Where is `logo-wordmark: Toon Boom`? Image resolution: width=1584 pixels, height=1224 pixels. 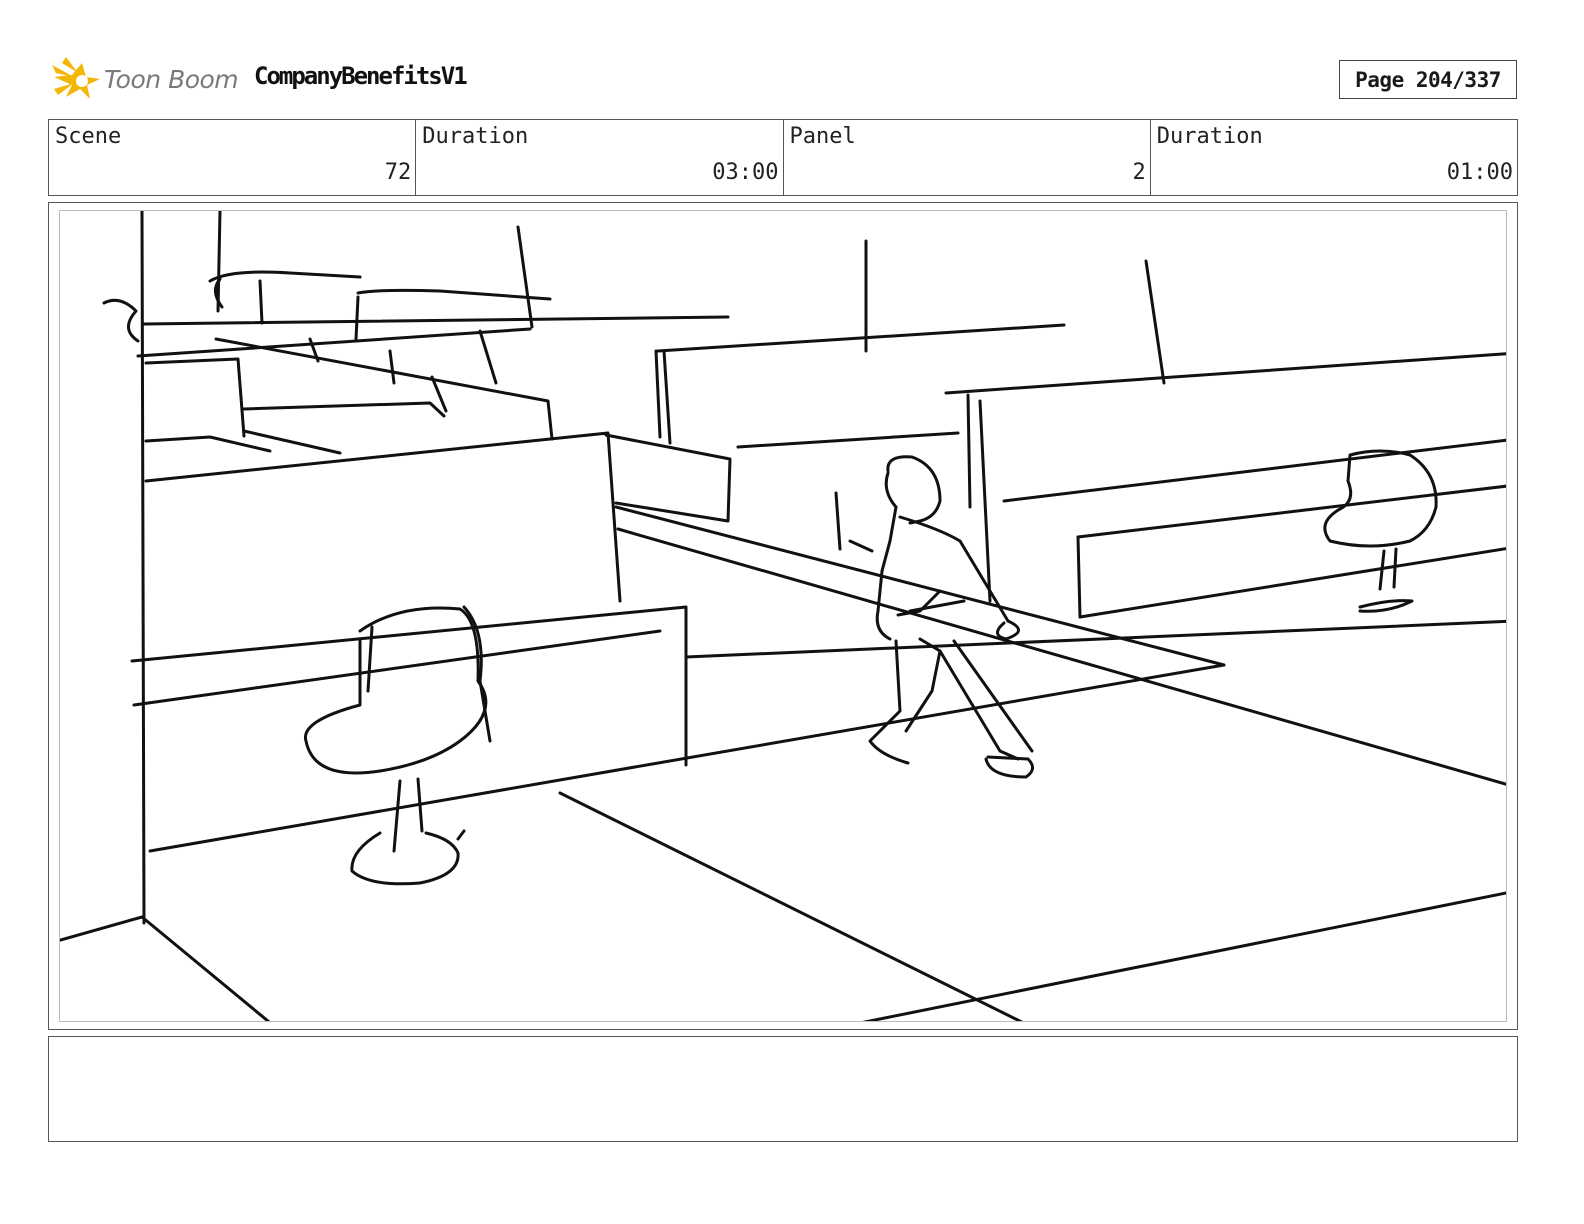 logo-wordmark: Toon Boom is located at coordinates (171, 79).